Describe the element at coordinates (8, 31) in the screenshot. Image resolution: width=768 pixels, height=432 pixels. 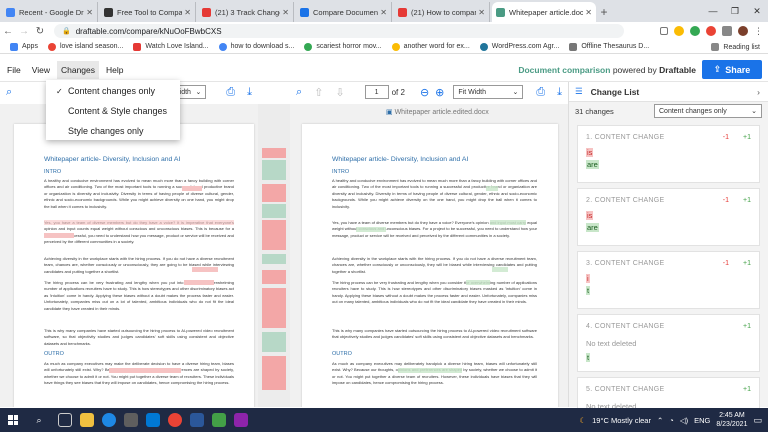
I see `back-icon: ←` at that location.